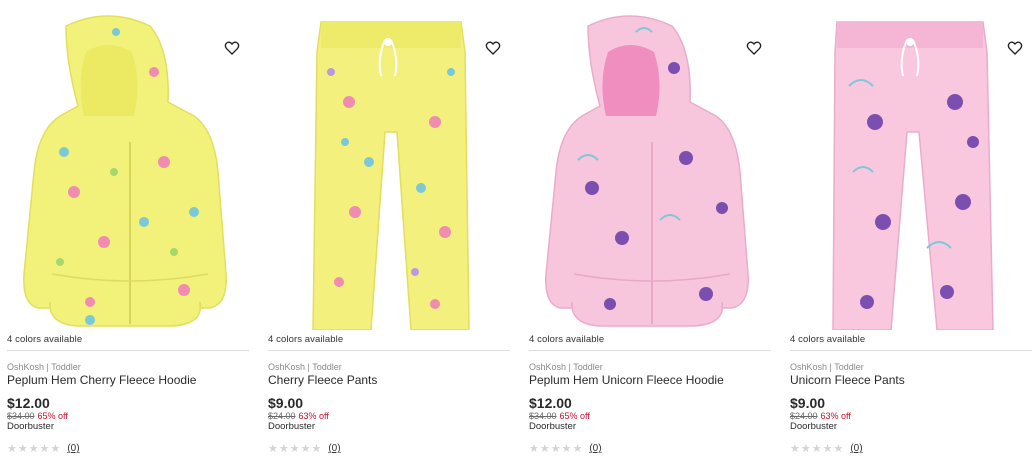  I want to click on product-title: Peplum Hem Unicorn Fleece Hoodie, so click(626, 380).